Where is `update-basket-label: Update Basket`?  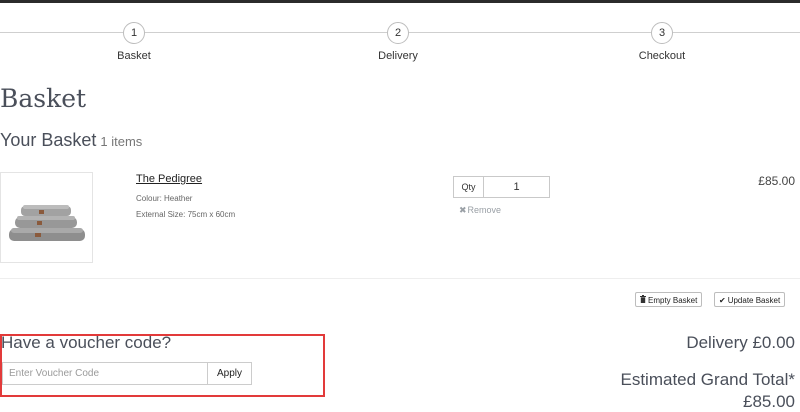 update-basket-label: Update Basket is located at coordinates (754, 300).